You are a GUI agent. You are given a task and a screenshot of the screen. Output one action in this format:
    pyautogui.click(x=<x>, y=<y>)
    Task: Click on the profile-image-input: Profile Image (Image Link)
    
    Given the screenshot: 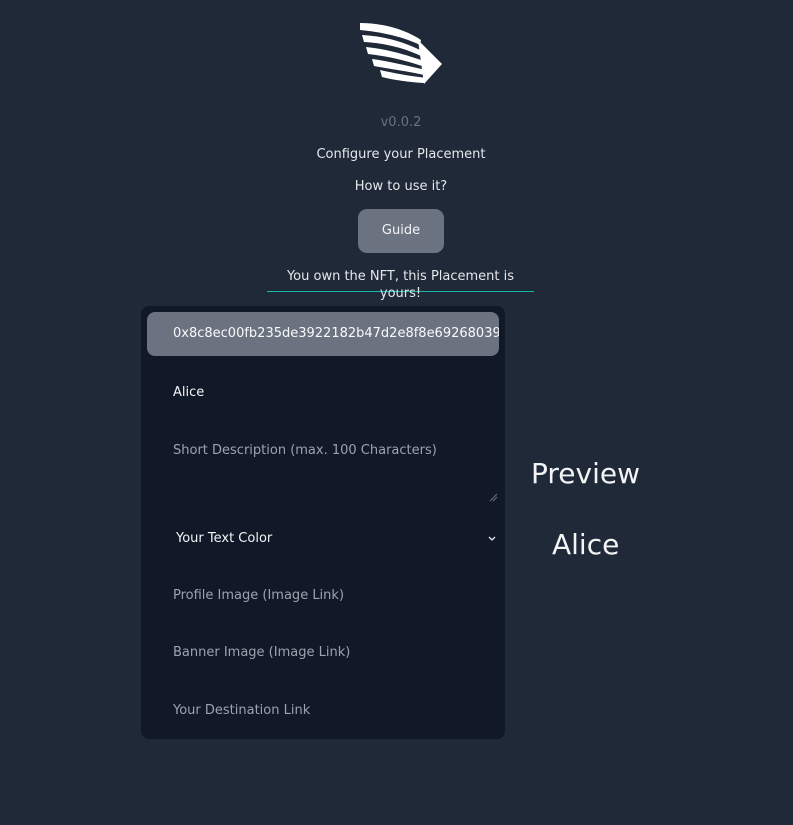 What is the action you would take?
    pyautogui.click(x=333, y=595)
    